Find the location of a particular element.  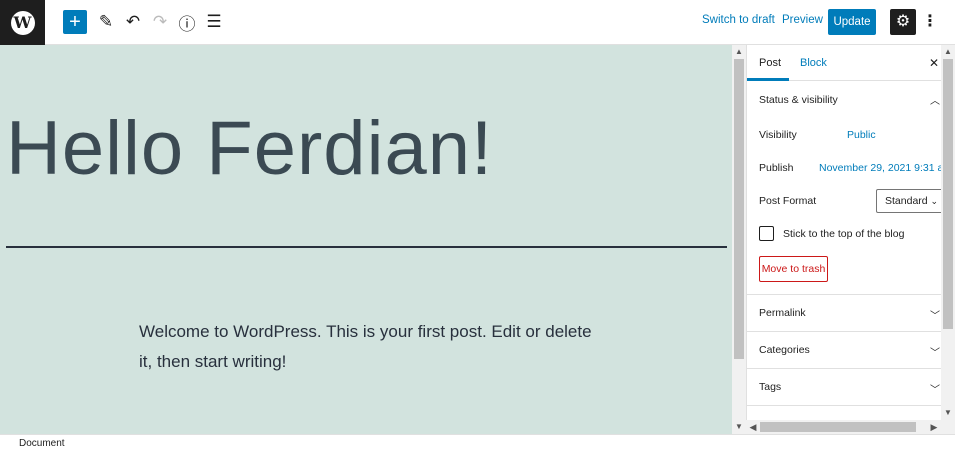

separator-block is located at coordinates (366, 247).